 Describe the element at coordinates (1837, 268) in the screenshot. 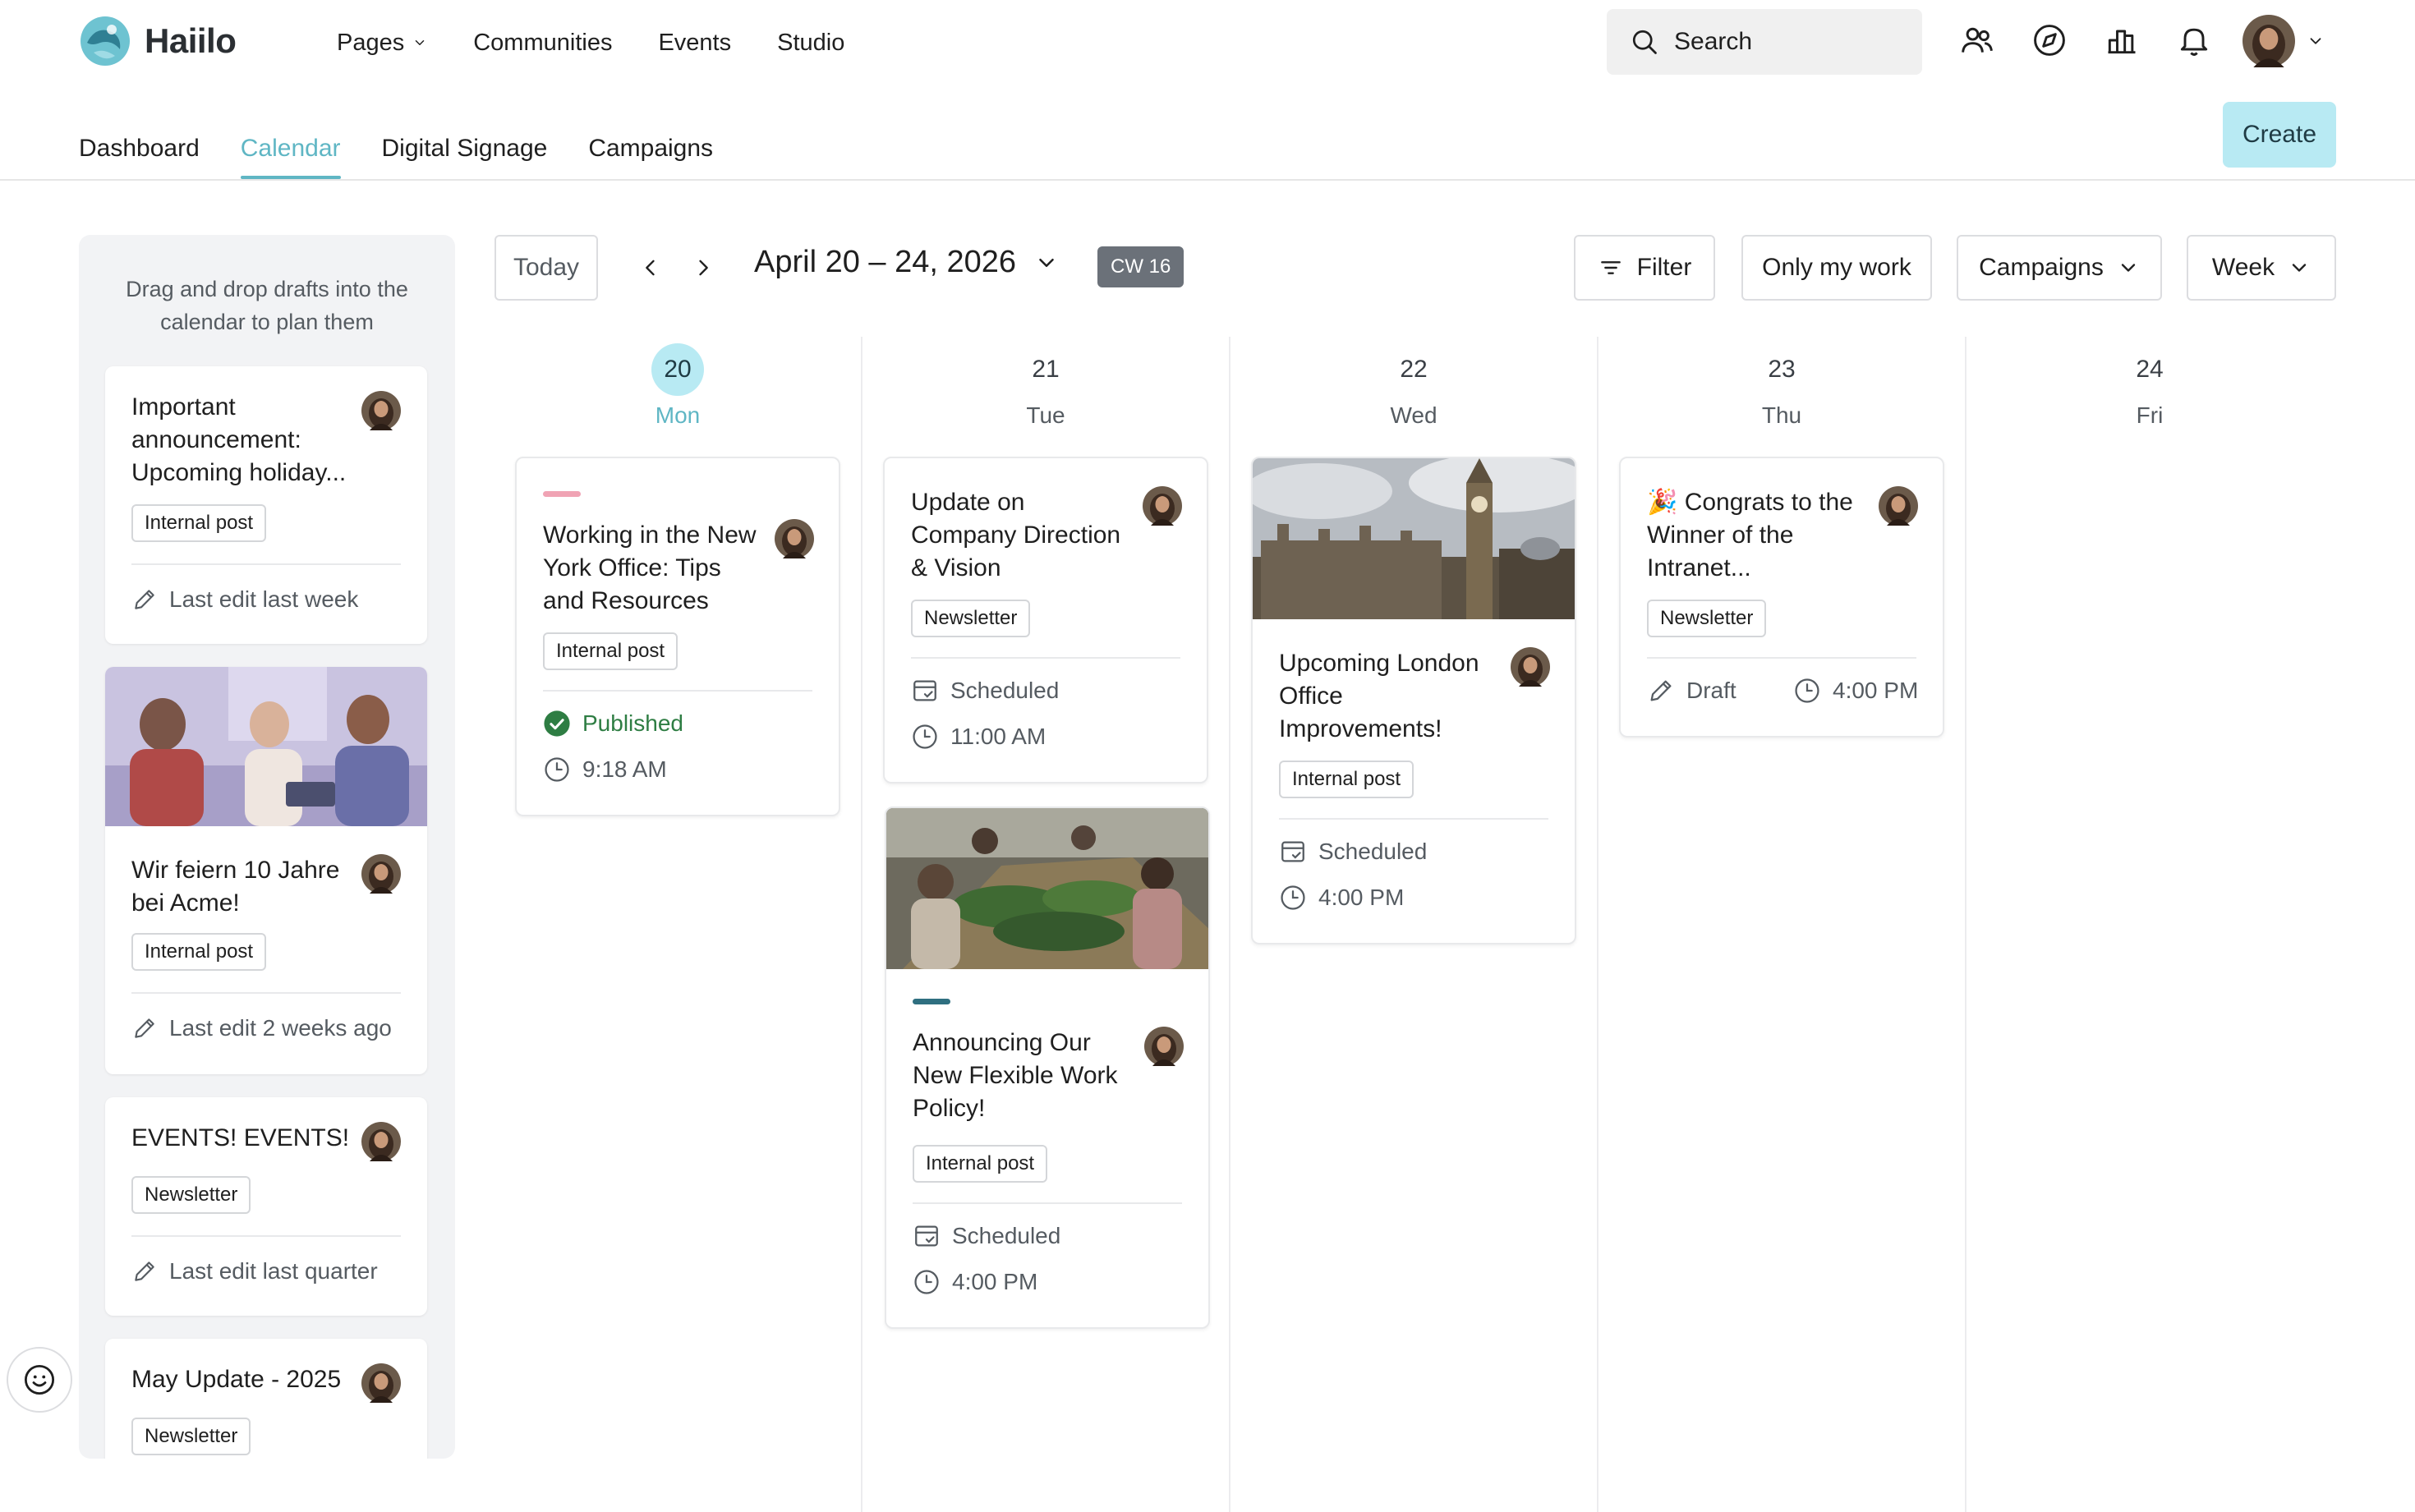

I see `only-my-work-button: Only my work` at that location.